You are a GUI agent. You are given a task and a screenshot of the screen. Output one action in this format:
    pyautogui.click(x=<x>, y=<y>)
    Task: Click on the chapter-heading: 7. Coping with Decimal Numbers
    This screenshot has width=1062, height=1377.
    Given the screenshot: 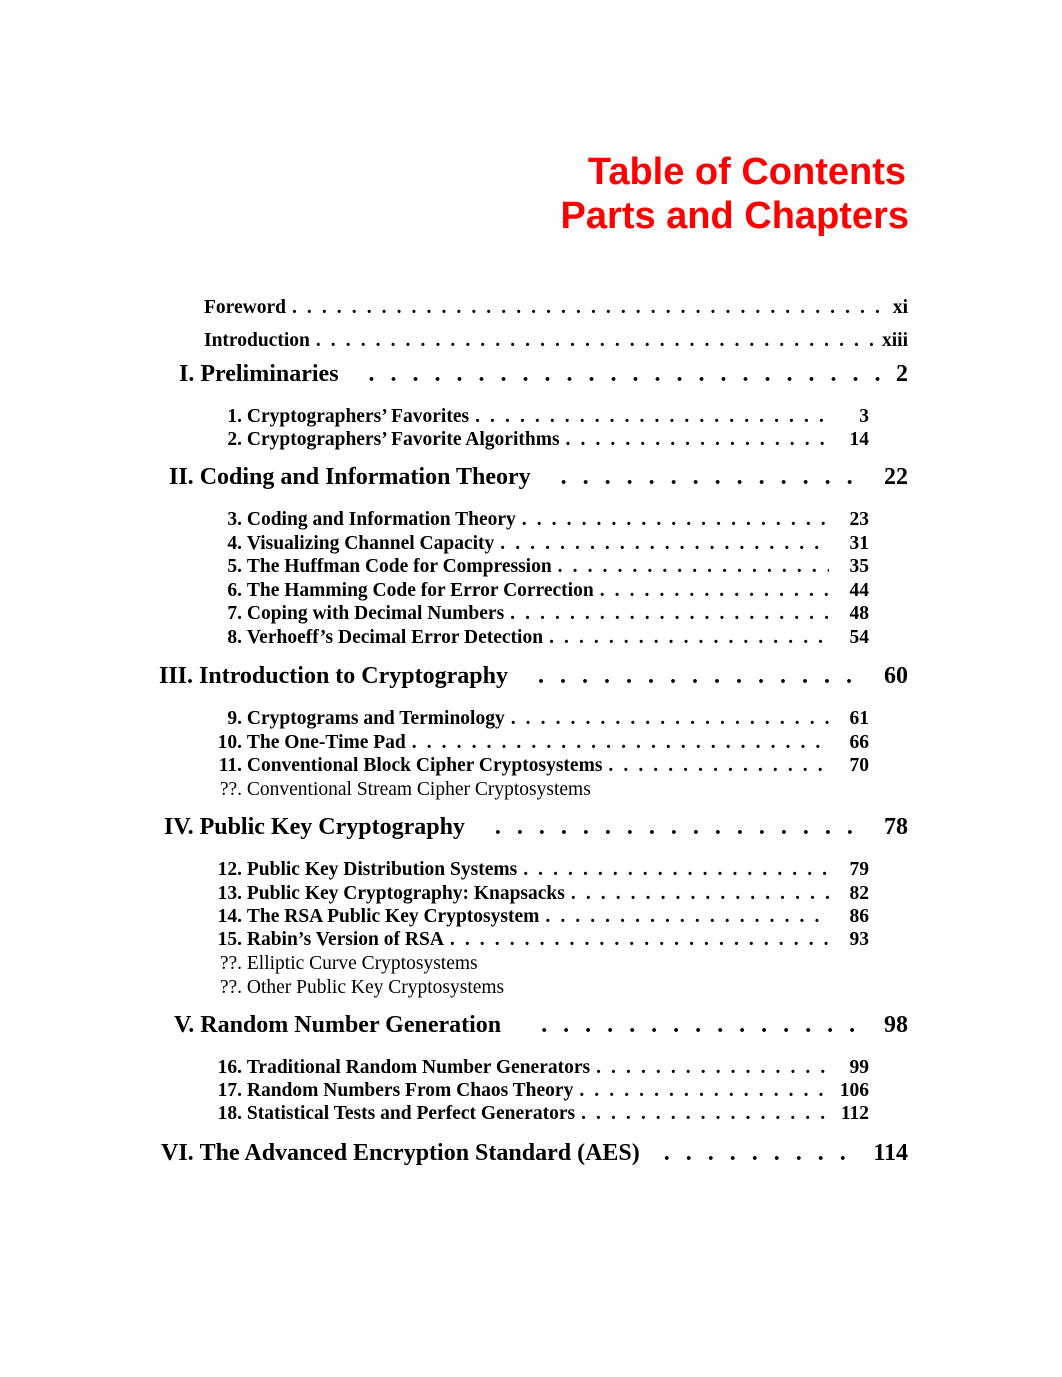 What is the action you would take?
    pyautogui.click(x=352, y=614)
    